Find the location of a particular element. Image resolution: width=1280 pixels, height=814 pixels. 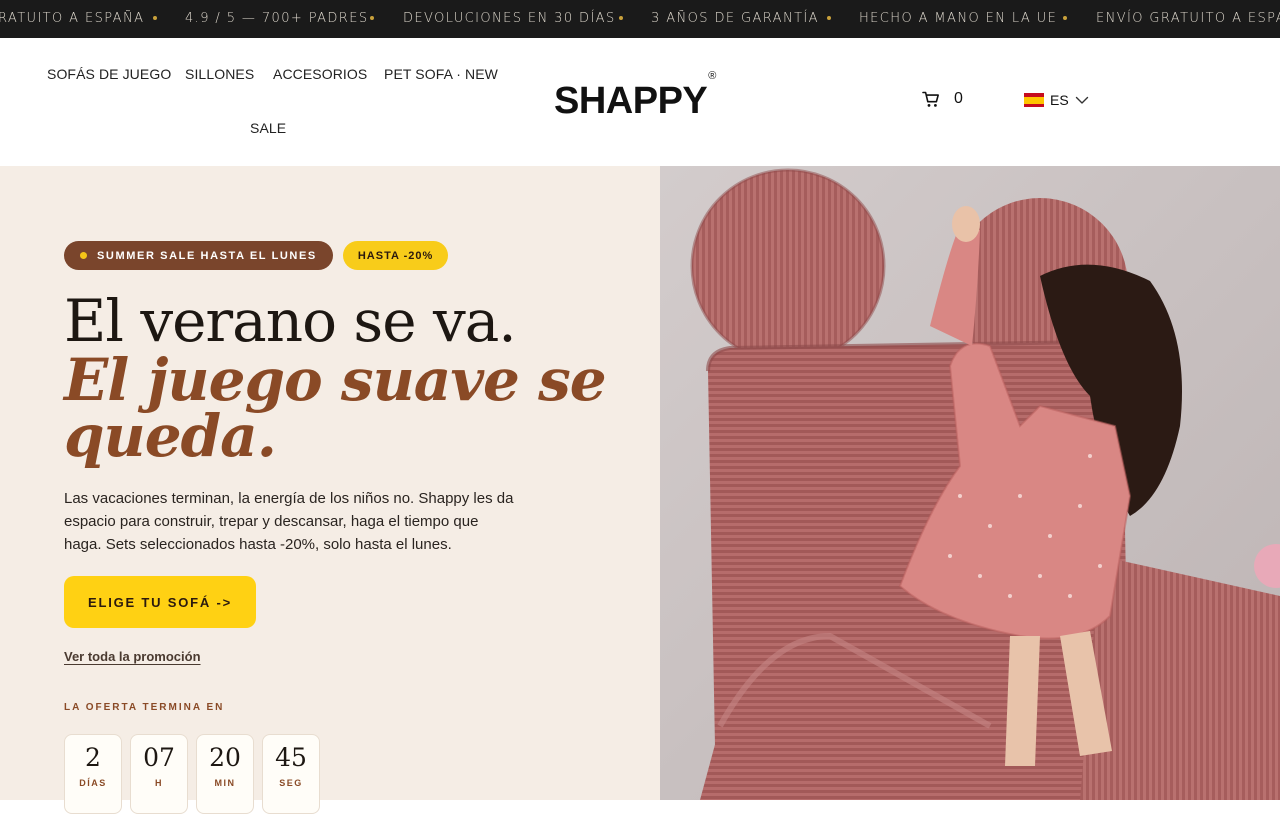

announcement-item: DEVOLUCIONES EN 30 DÍAS is located at coordinates (509, 18).